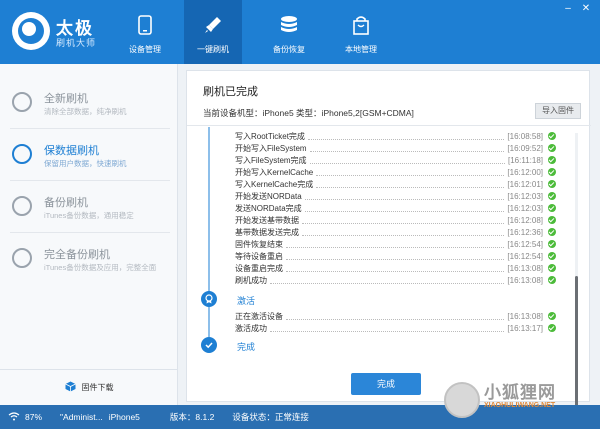 The width and height of the screenshot is (600, 429). I want to click on log-row: 等待设备重启 [16:12:54], so click(389, 256).